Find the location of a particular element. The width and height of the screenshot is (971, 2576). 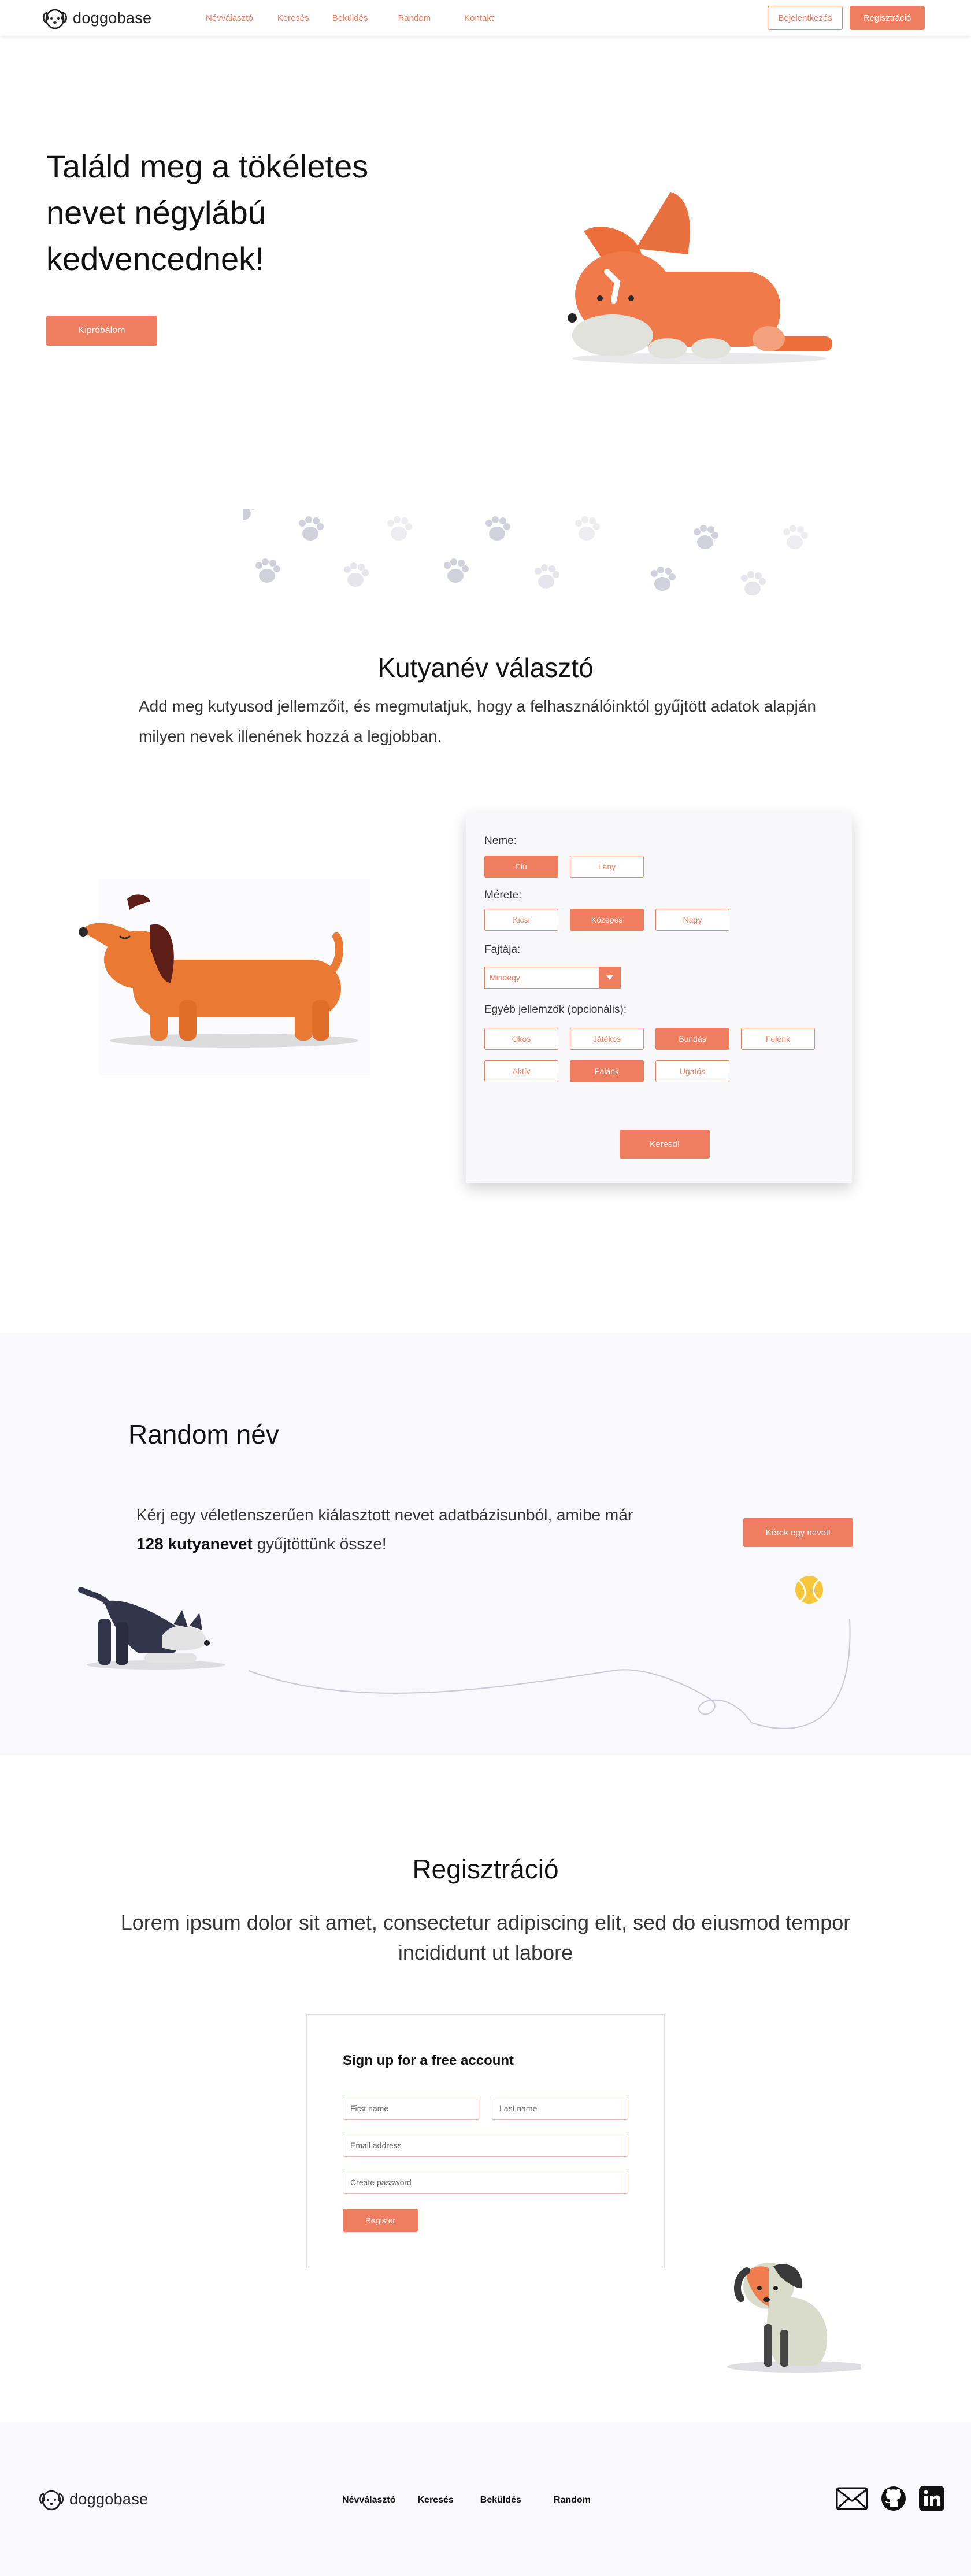

playing-dog-illustration is located at coordinates (464, 1653).